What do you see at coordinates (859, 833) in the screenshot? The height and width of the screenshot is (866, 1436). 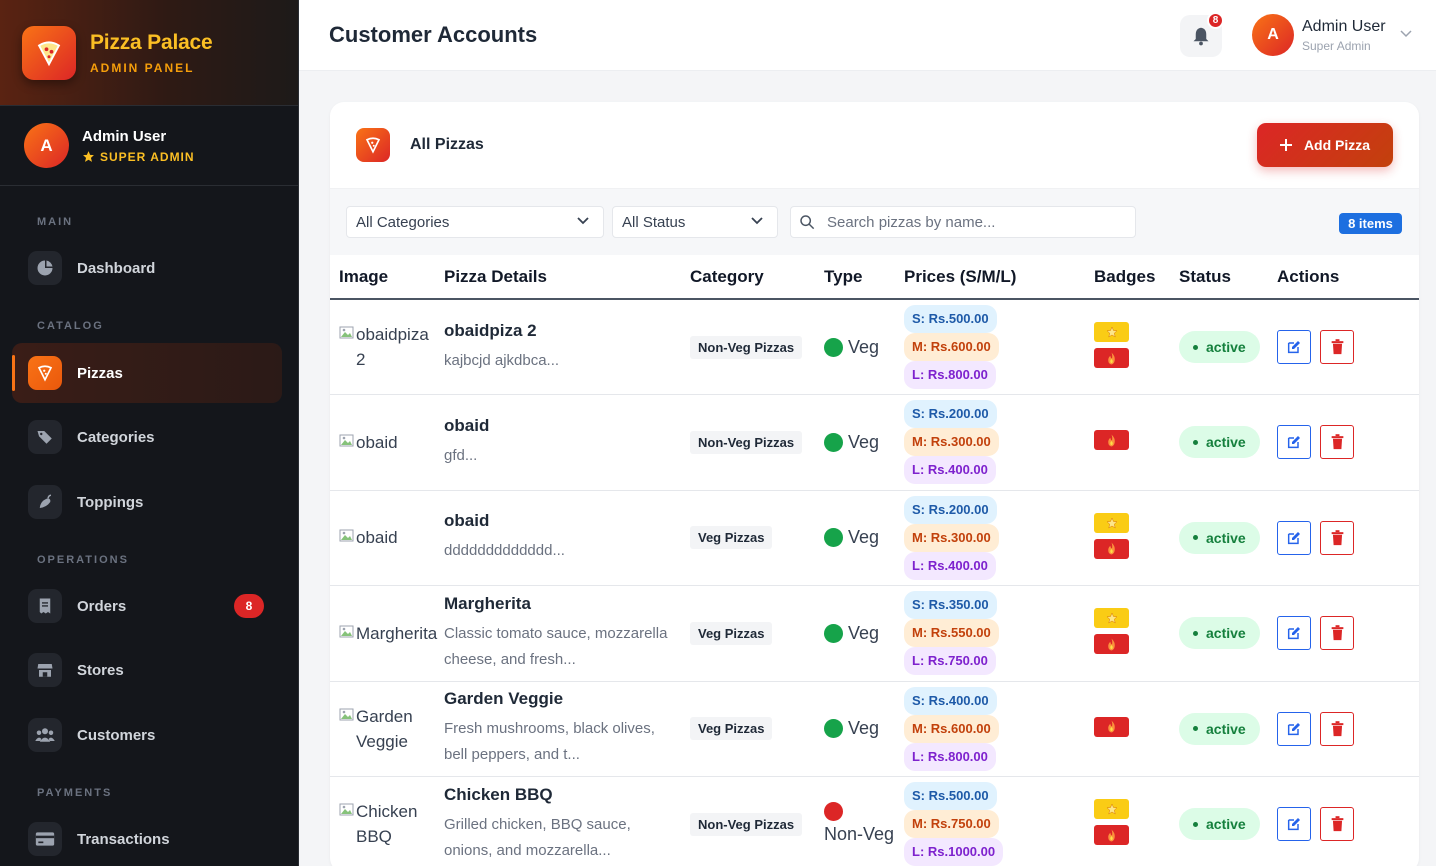 I see `type-label: Non-Veg` at bounding box center [859, 833].